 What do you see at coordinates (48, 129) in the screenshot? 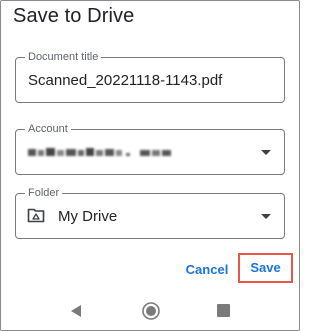
I see `account-label: Account` at bounding box center [48, 129].